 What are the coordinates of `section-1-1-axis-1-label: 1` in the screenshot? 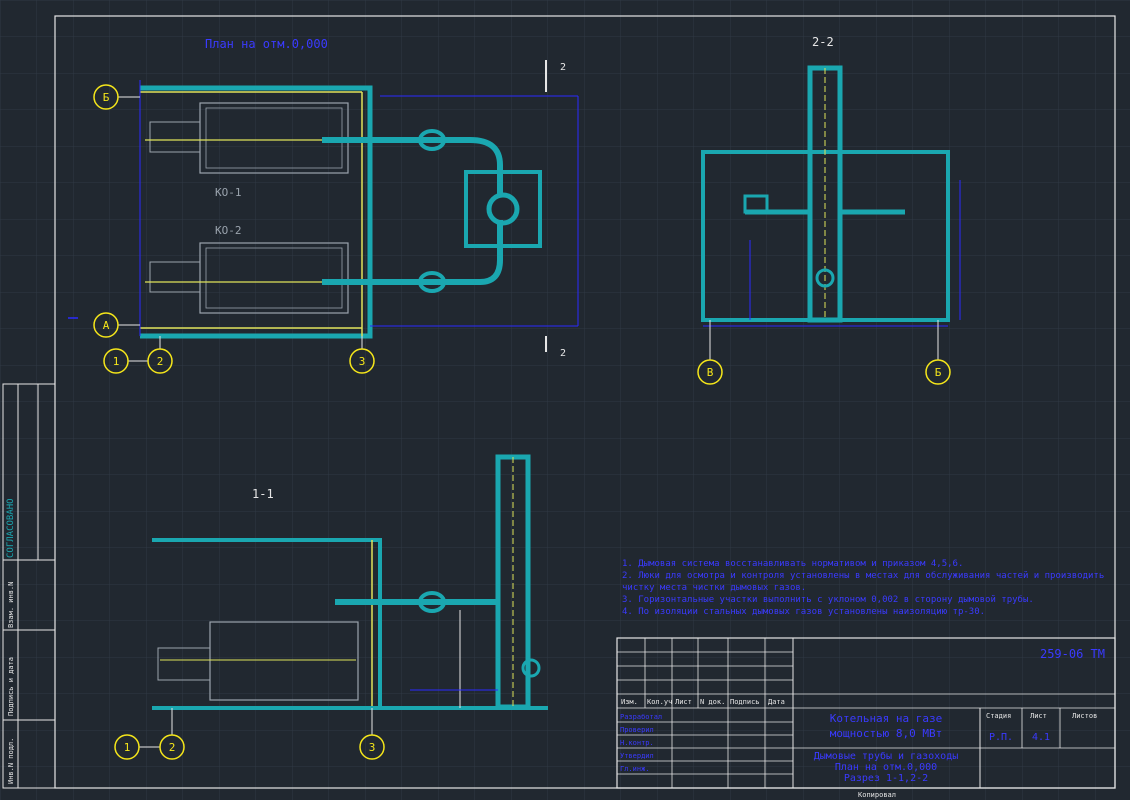 It's located at (127, 747).